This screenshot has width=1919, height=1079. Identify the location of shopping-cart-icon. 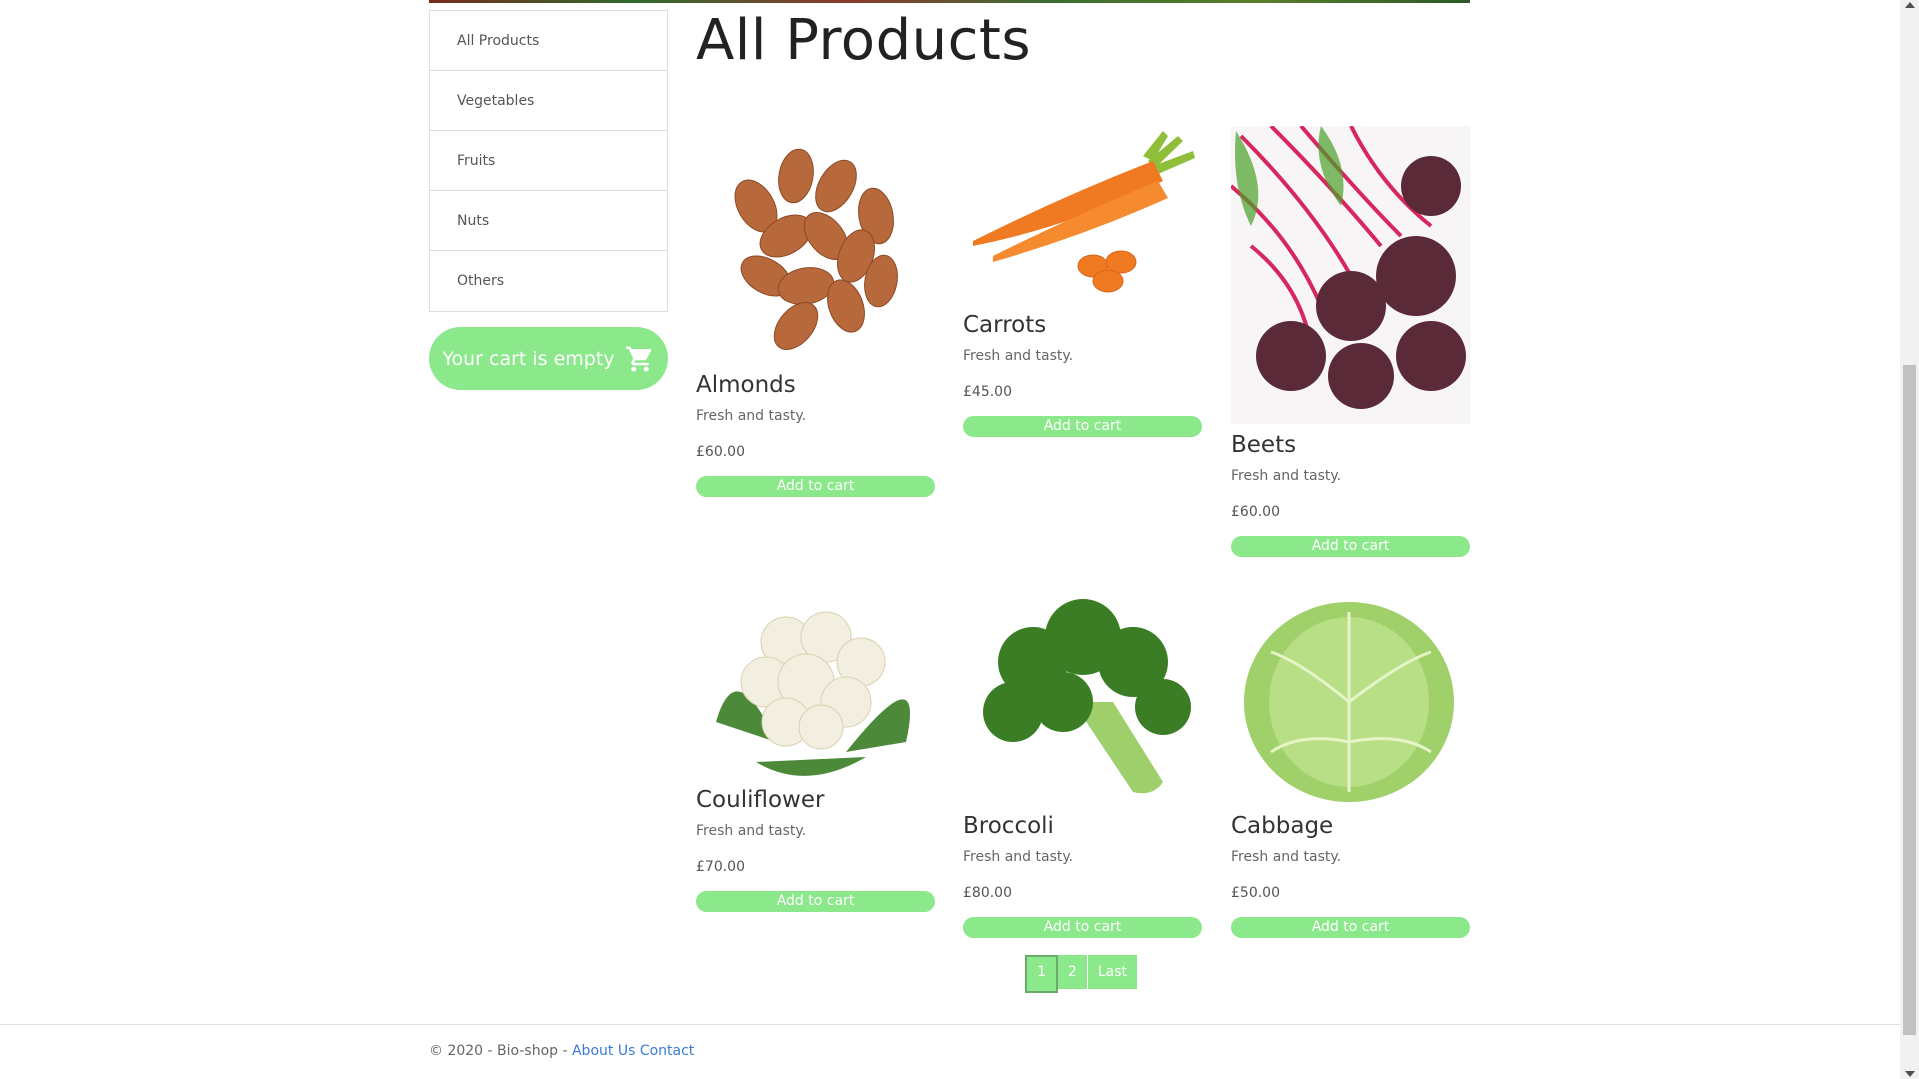
(638, 358).